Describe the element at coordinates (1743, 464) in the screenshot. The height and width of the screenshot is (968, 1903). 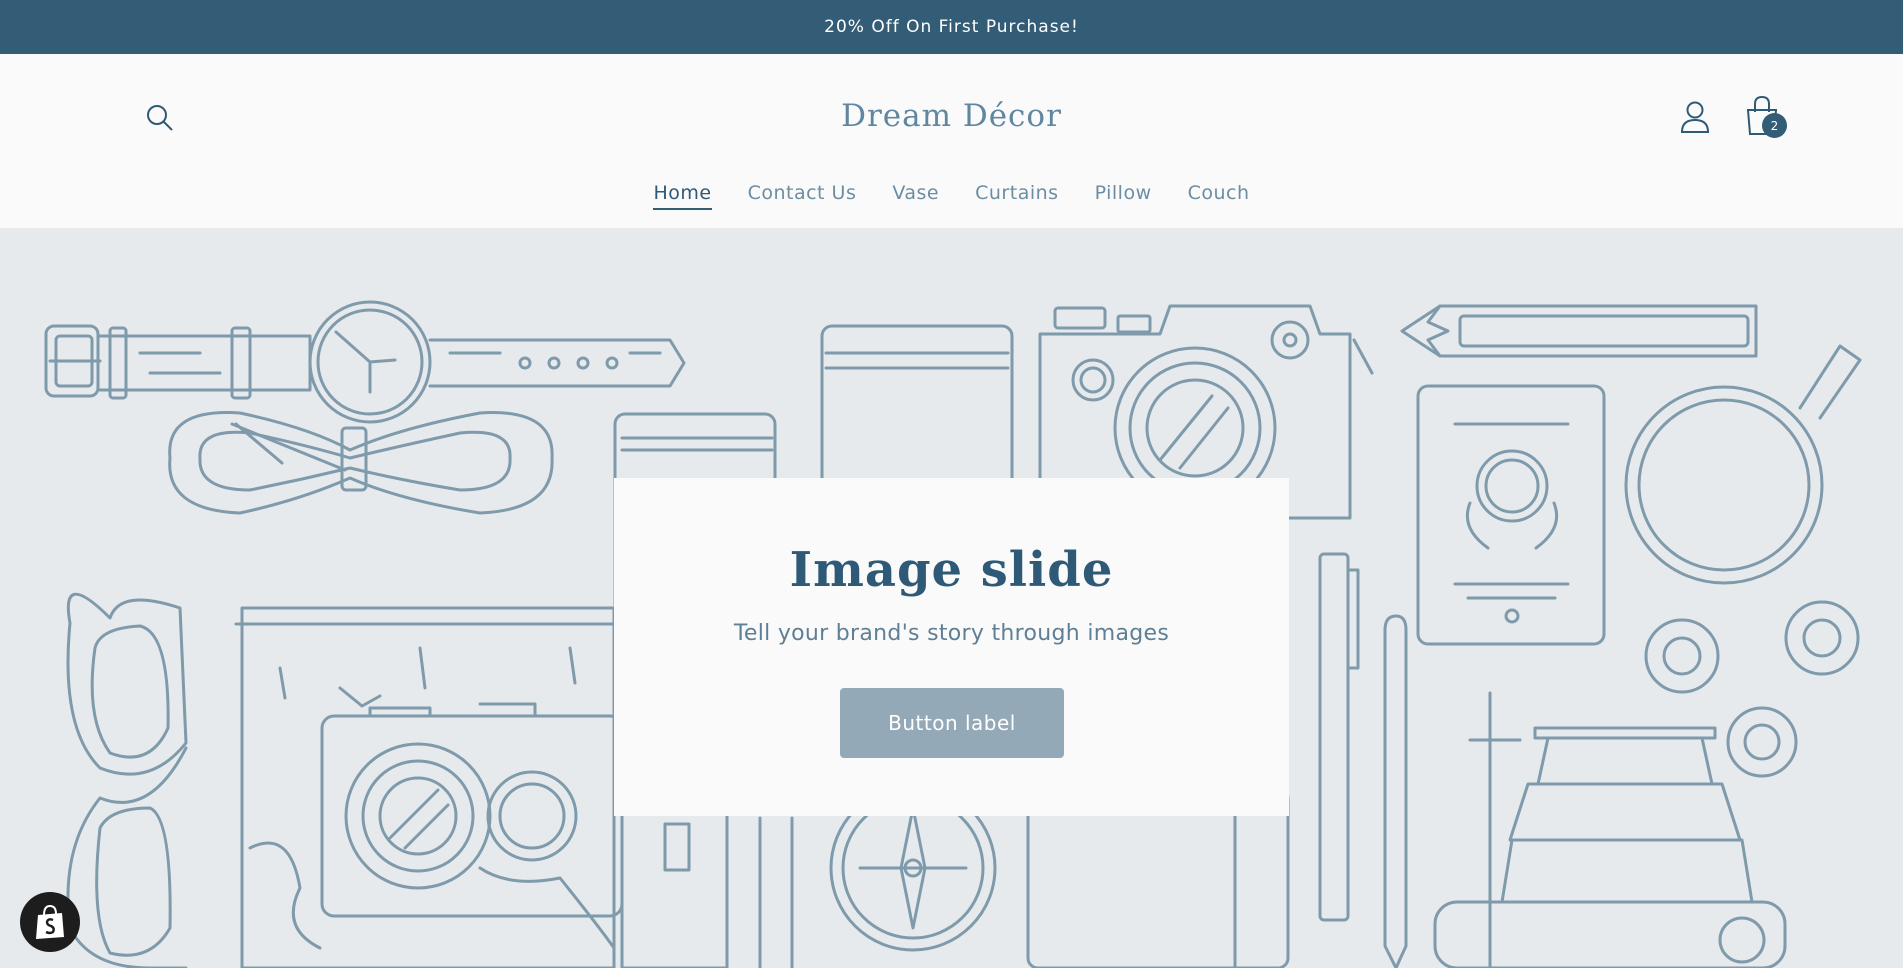
I see `mug-illustration` at that location.